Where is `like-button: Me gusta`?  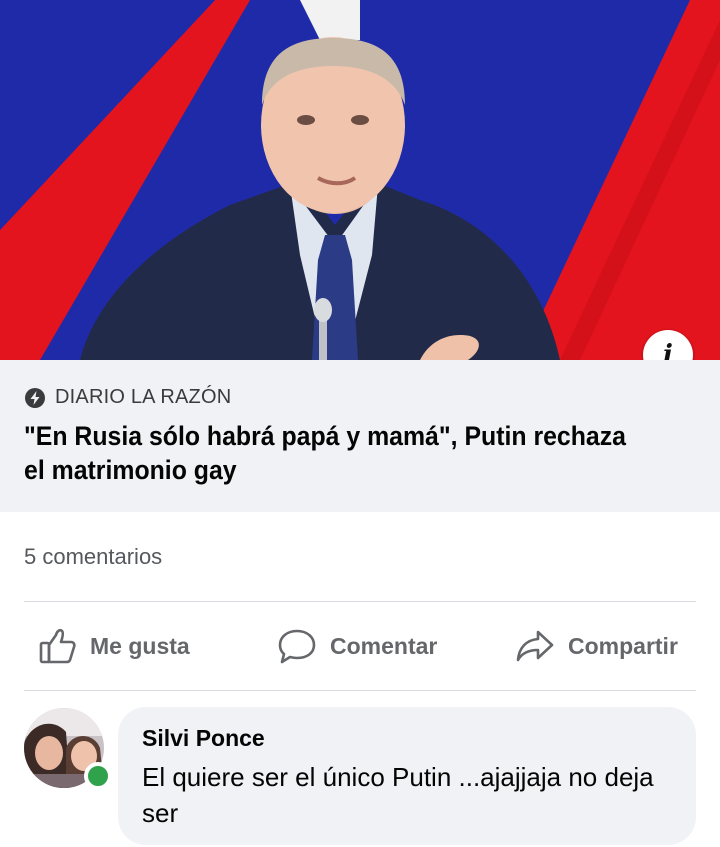
like-button: Me gusta is located at coordinates (114, 646).